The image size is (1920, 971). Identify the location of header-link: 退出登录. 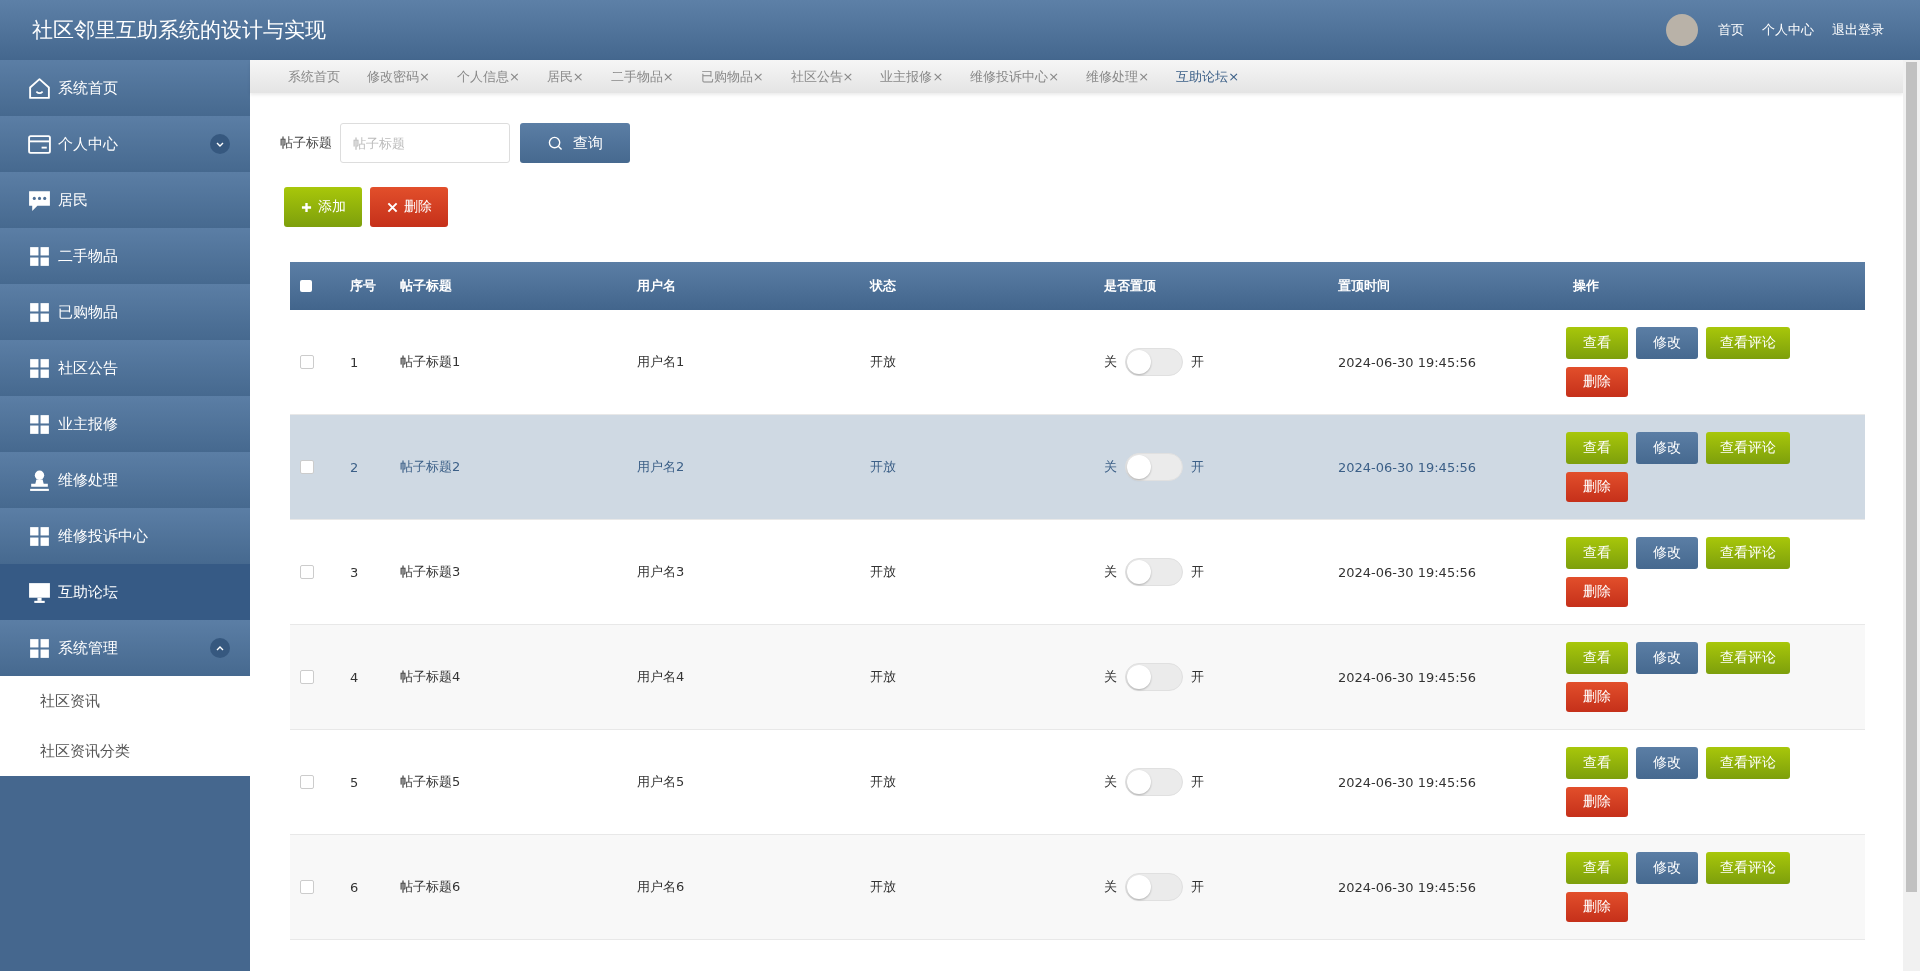
(1858, 30).